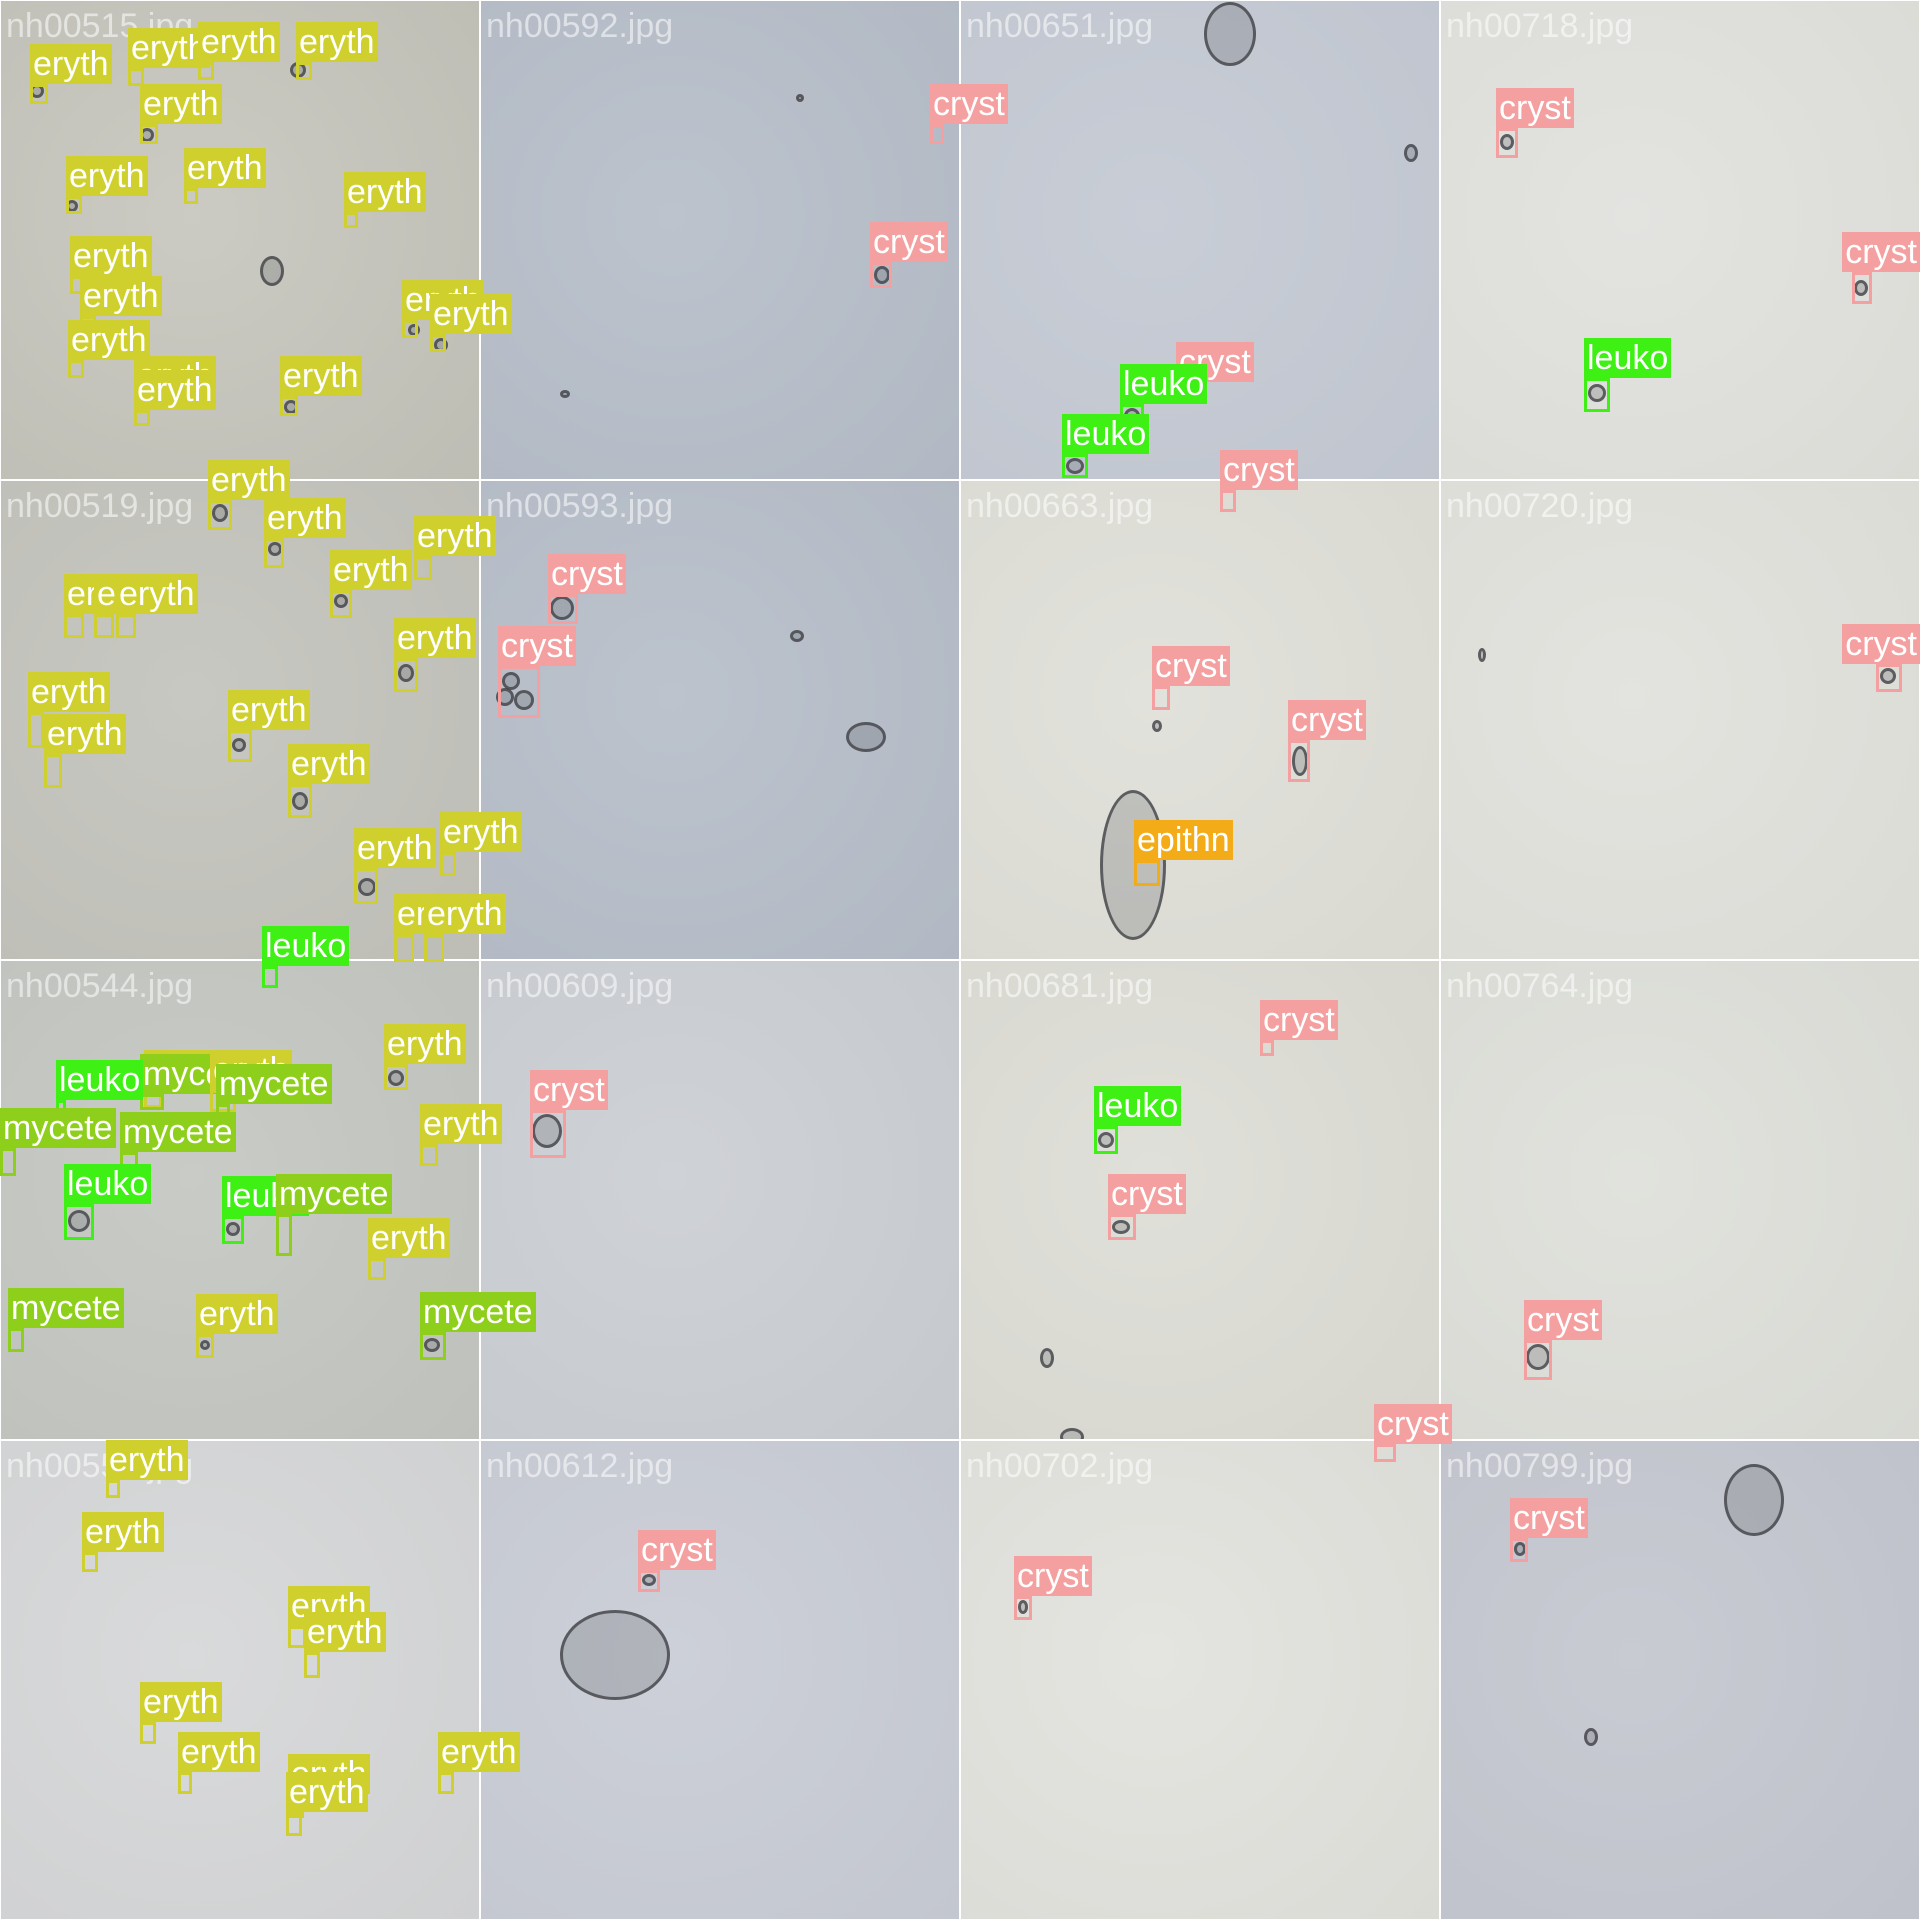 The image size is (1920, 1920). I want to click on image-tile: nh00609.jpg, so click(720, 1200).